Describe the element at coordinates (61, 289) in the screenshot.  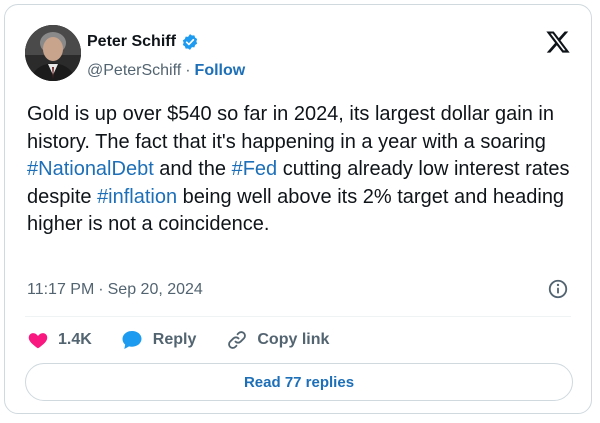
I see `tweet-time: 11:17 PM` at that location.